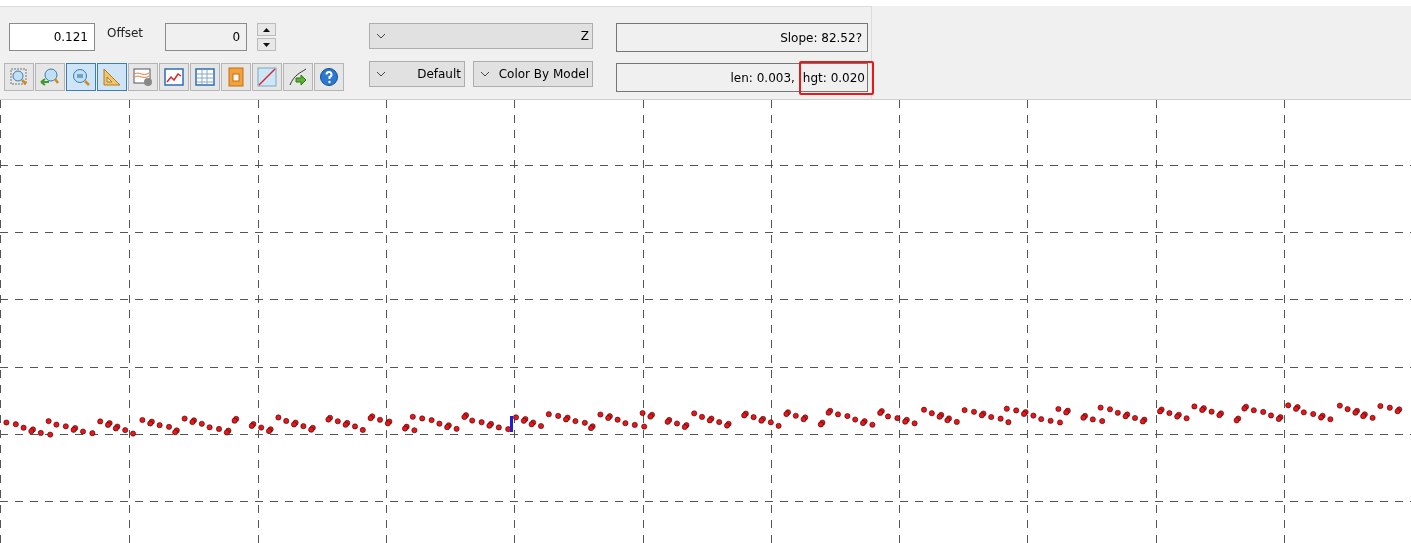  I want to click on slope-readout: Slope: 82.52?, so click(742, 37).